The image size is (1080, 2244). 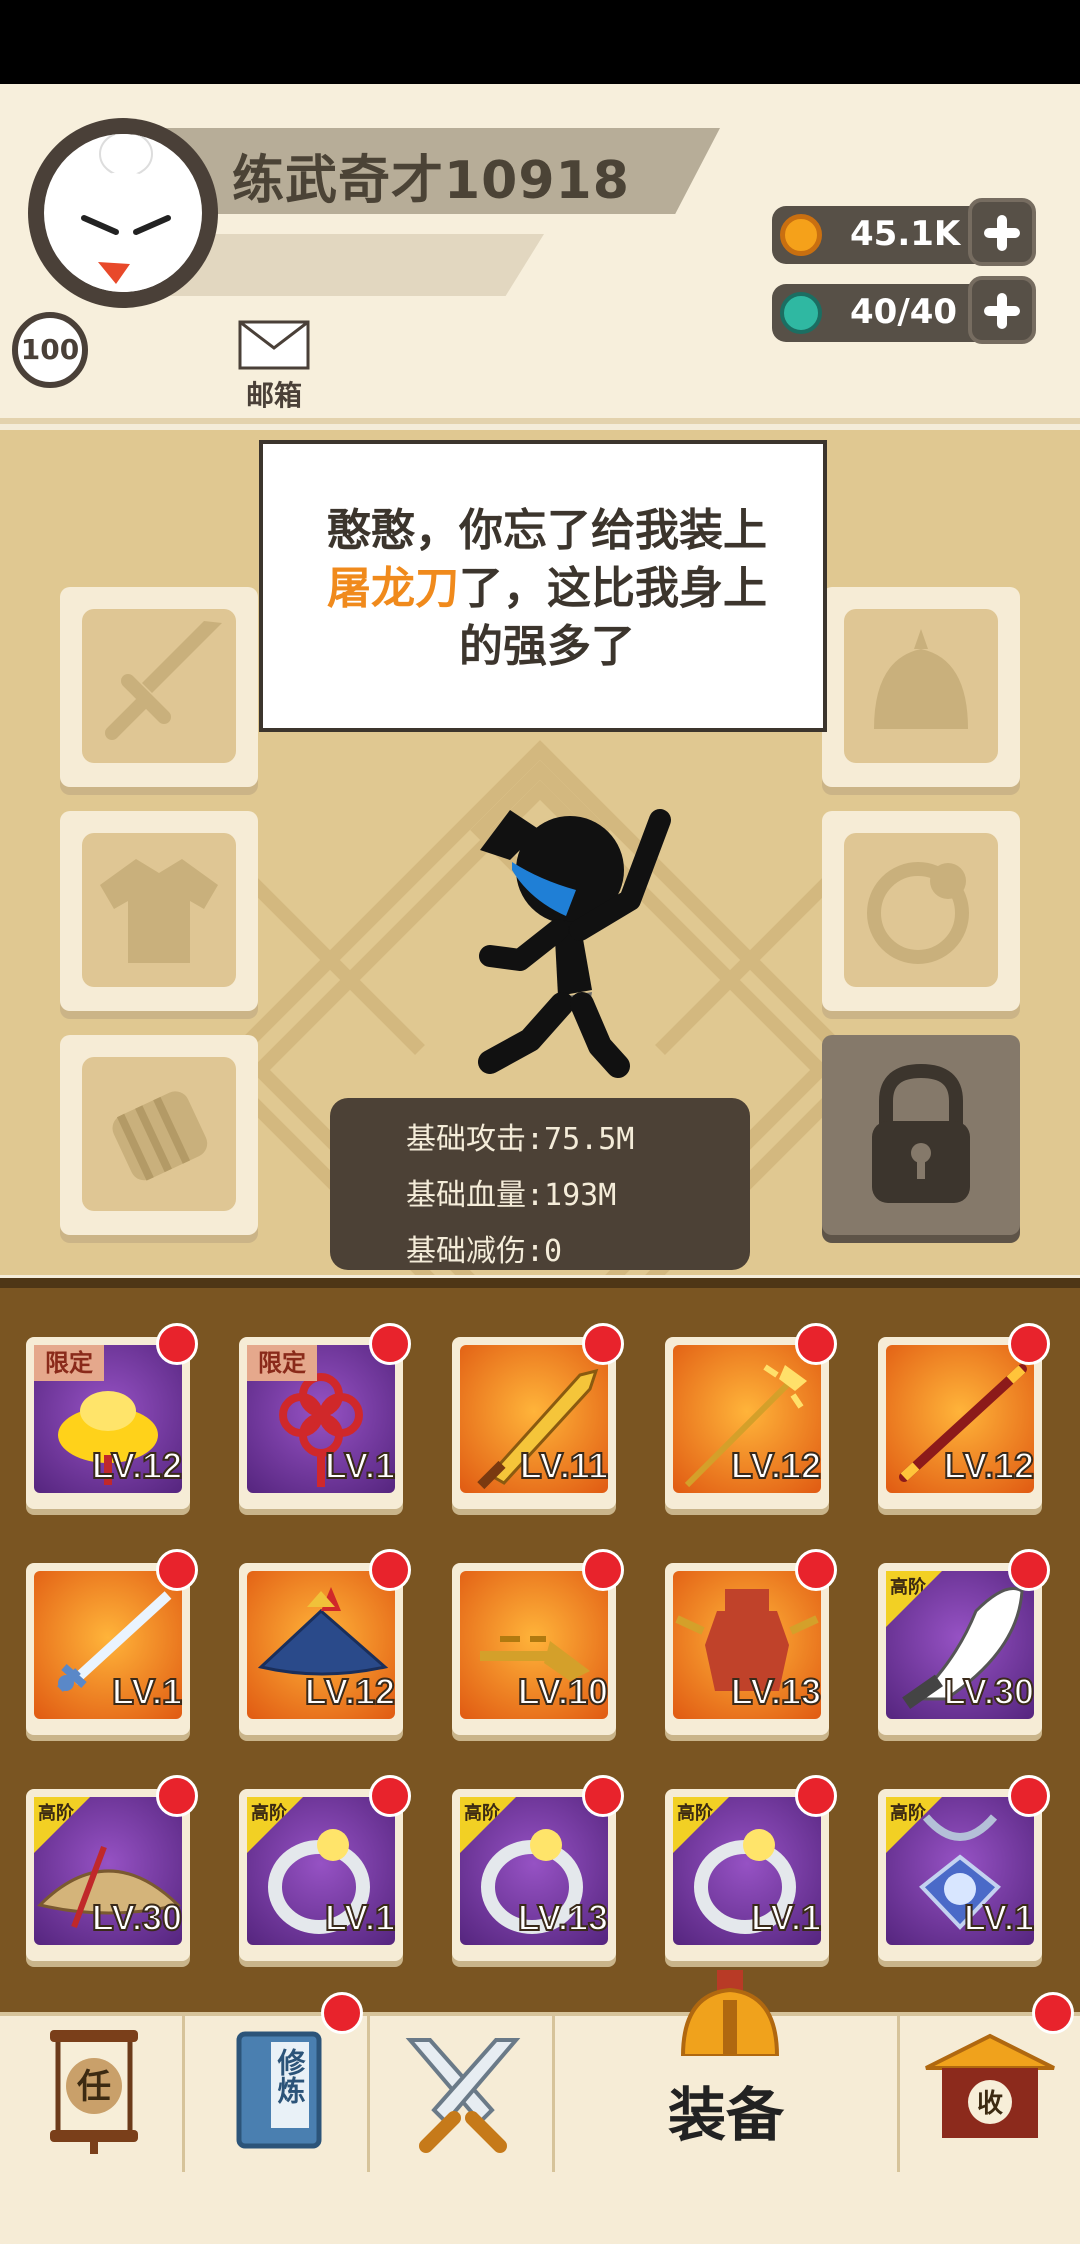 I want to click on locked-slot, so click(x=921, y=1135).